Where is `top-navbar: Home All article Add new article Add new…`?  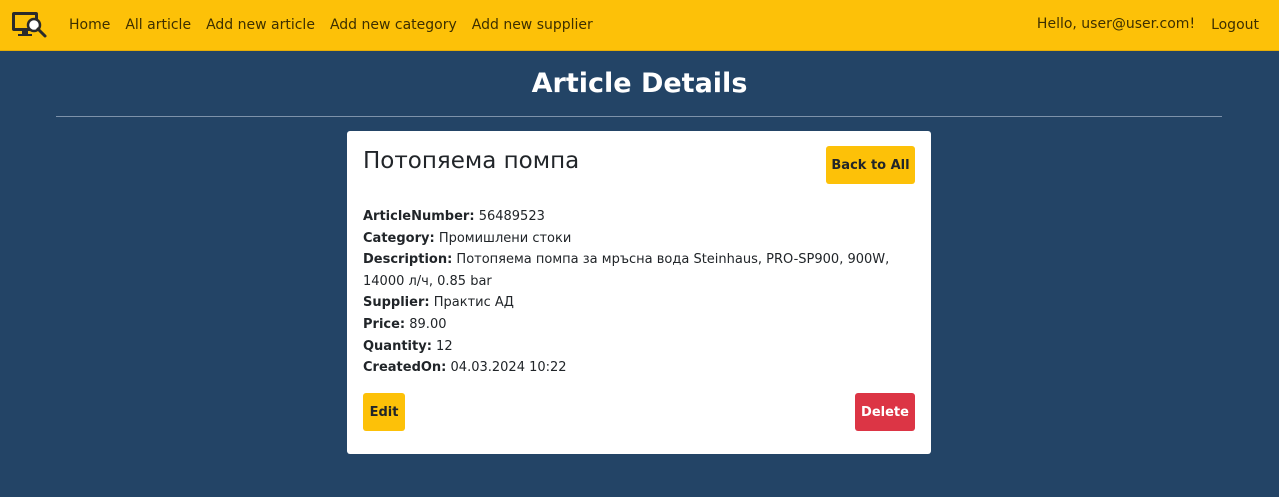 top-navbar: Home All article Add new article Add new… is located at coordinates (639, 25).